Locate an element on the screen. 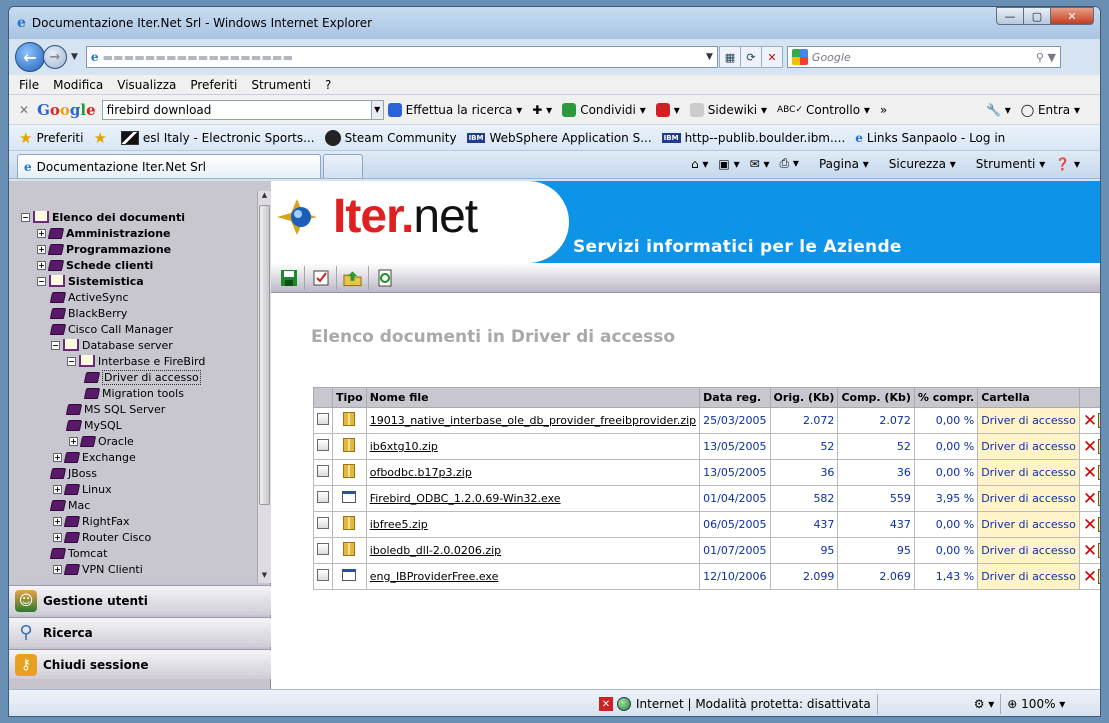 The height and width of the screenshot is (723, 1109). sidewiki-button: Sidewiki ▾ is located at coordinates (728, 109).